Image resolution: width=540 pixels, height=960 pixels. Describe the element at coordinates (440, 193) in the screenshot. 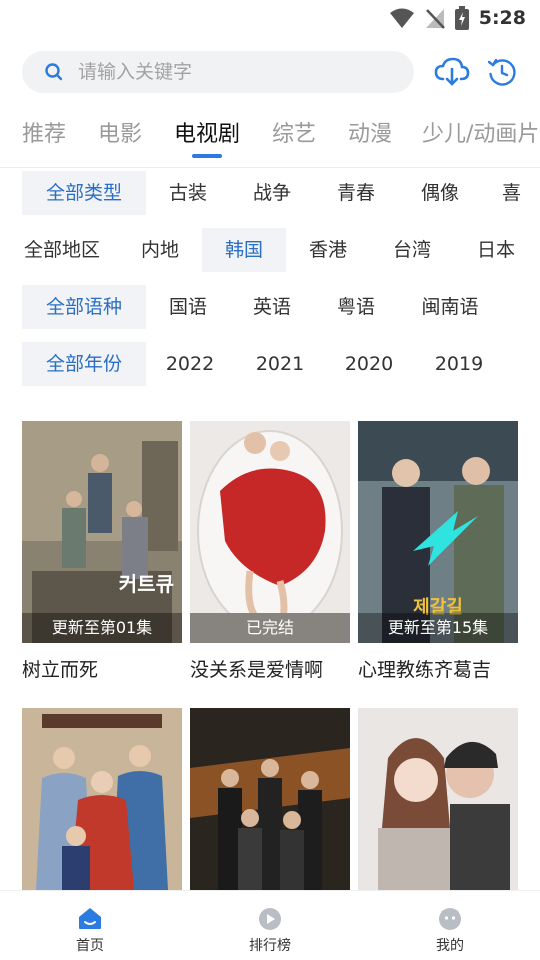

I see `filter-chip: 偶像` at that location.